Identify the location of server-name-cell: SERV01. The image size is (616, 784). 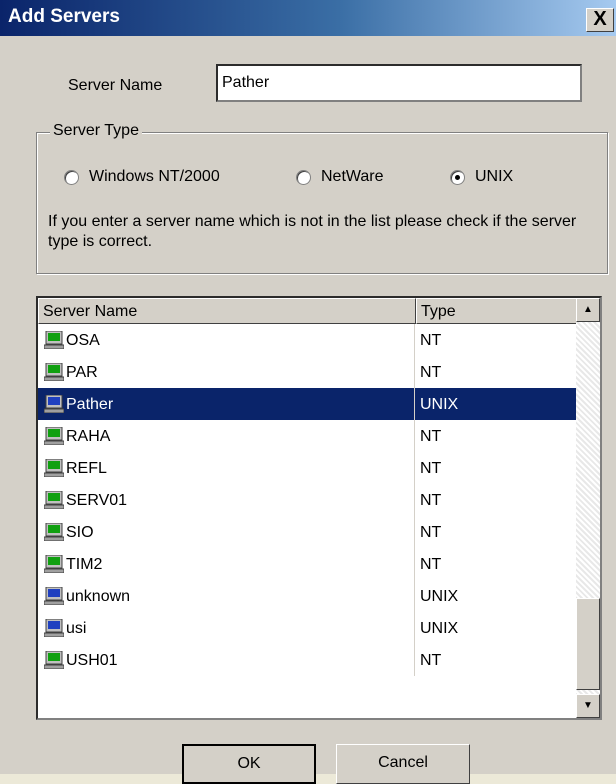
(97, 500).